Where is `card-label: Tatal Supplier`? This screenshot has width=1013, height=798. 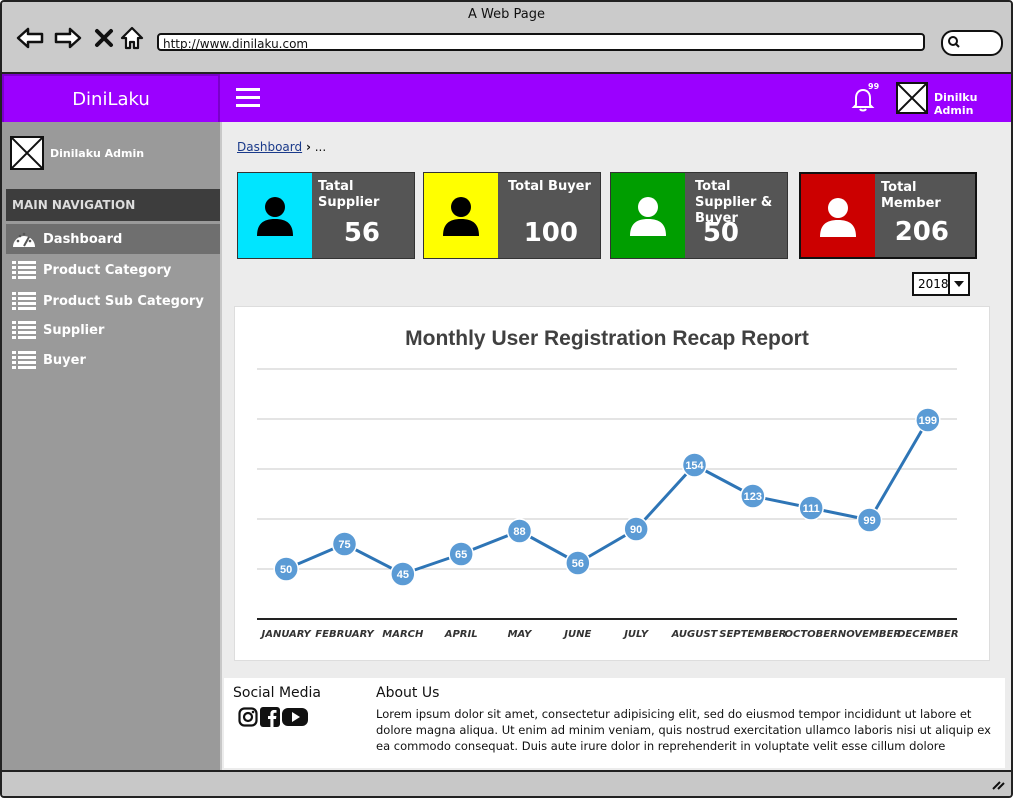
card-label: Tatal Supplier is located at coordinates (349, 194).